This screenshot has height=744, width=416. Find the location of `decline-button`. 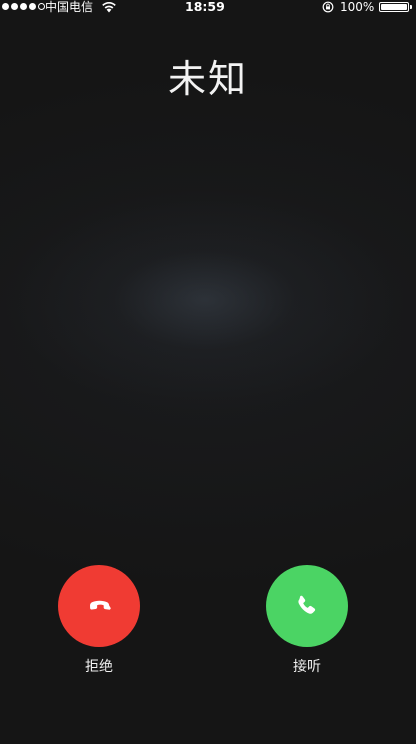

decline-button is located at coordinates (99, 606).